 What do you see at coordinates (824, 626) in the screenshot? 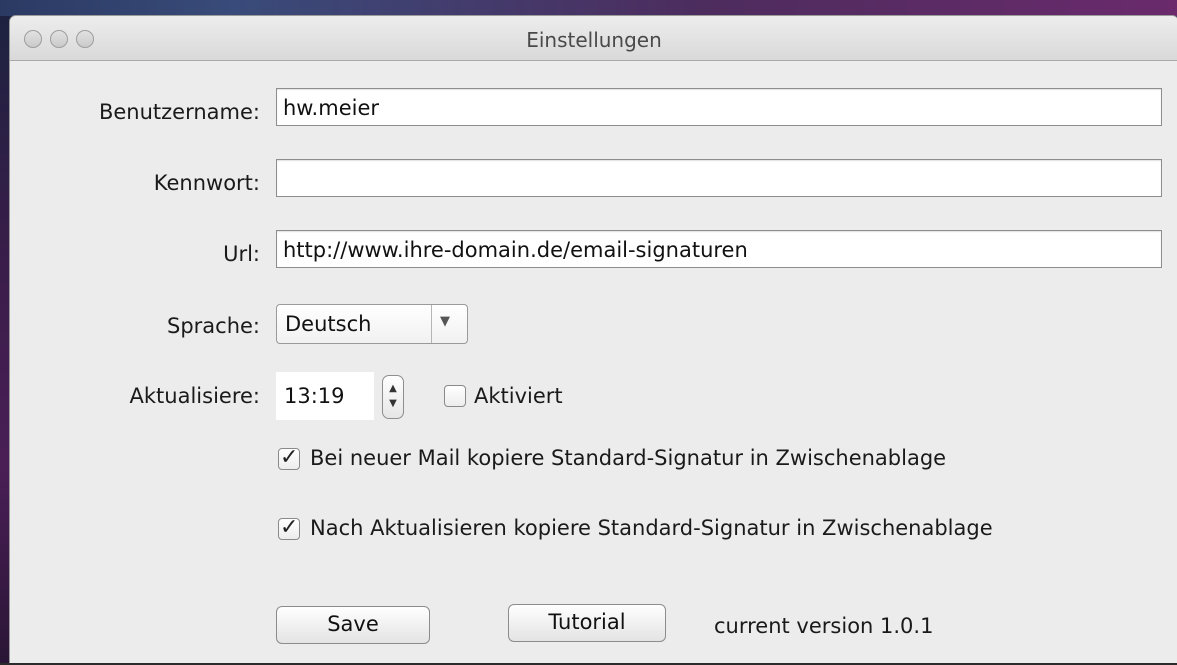
I see `version-text: current version 1.0.1` at bounding box center [824, 626].